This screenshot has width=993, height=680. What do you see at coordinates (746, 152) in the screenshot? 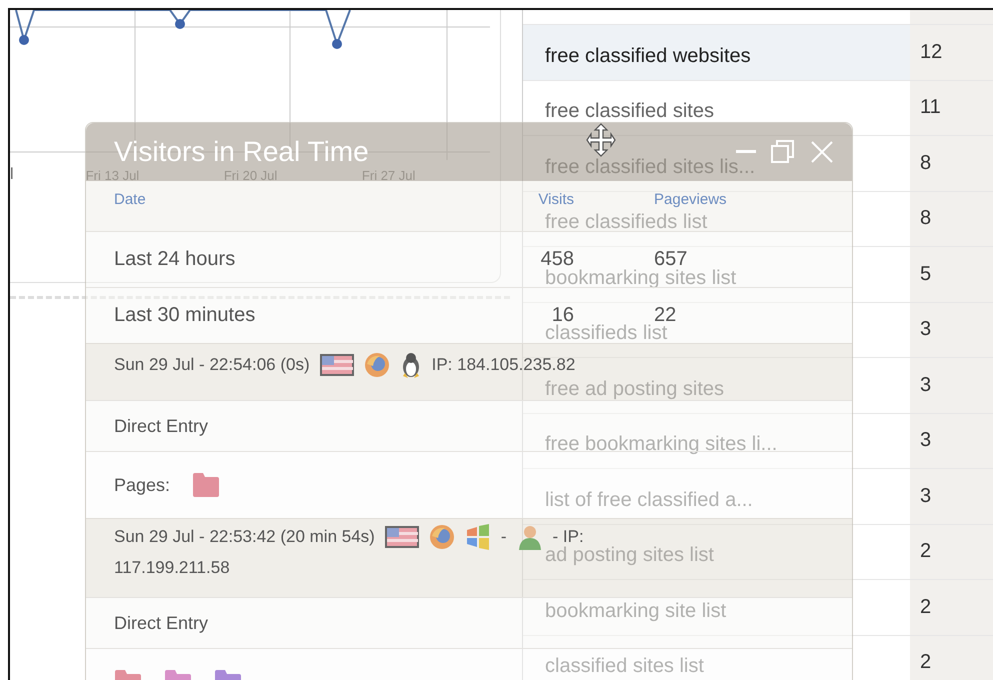
I see `minimize-icon` at bounding box center [746, 152].